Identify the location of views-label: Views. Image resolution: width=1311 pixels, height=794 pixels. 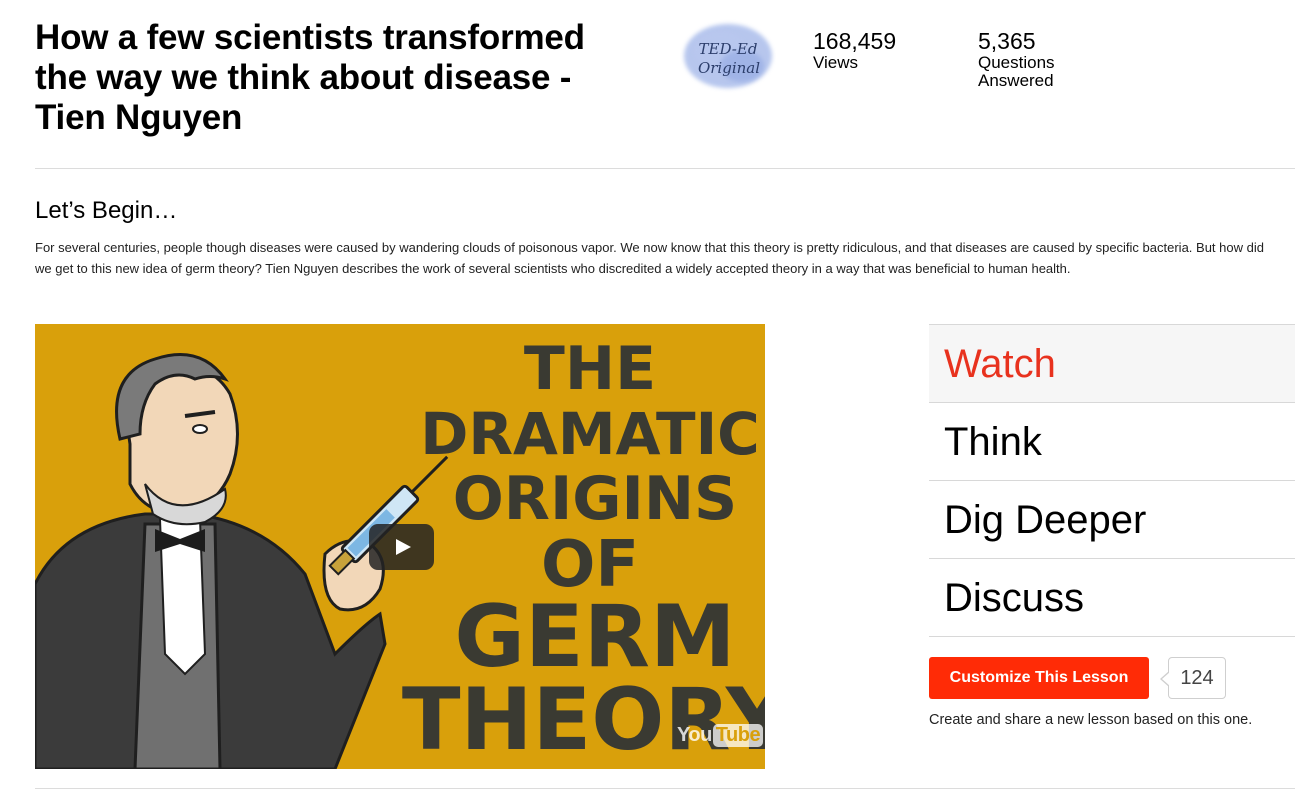
(836, 62).